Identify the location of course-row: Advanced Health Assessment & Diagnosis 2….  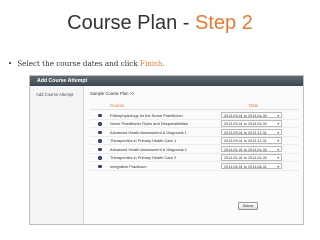
(194, 149).